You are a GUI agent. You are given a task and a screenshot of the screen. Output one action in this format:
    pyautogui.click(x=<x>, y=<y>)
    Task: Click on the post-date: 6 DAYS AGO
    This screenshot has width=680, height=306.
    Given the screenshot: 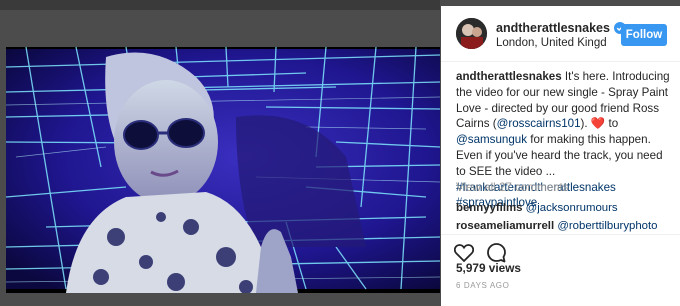 What is the action you would take?
    pyautogui.click(x=482, y=285)
    